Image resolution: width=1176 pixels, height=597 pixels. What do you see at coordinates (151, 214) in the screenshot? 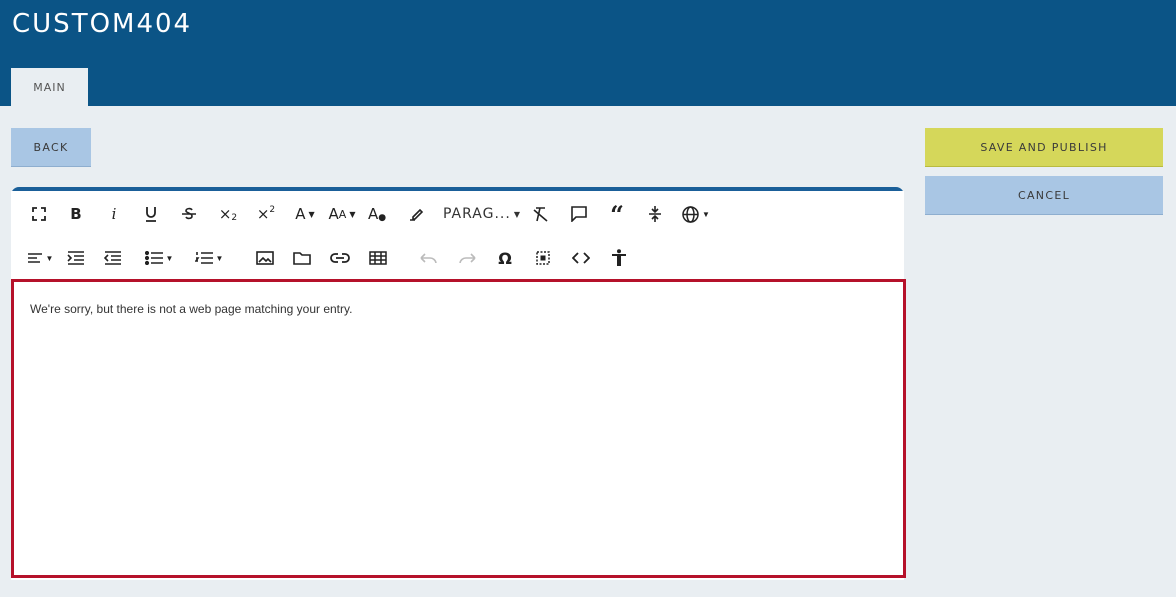
I see `underline-icon` at bounding box center [151, 214].